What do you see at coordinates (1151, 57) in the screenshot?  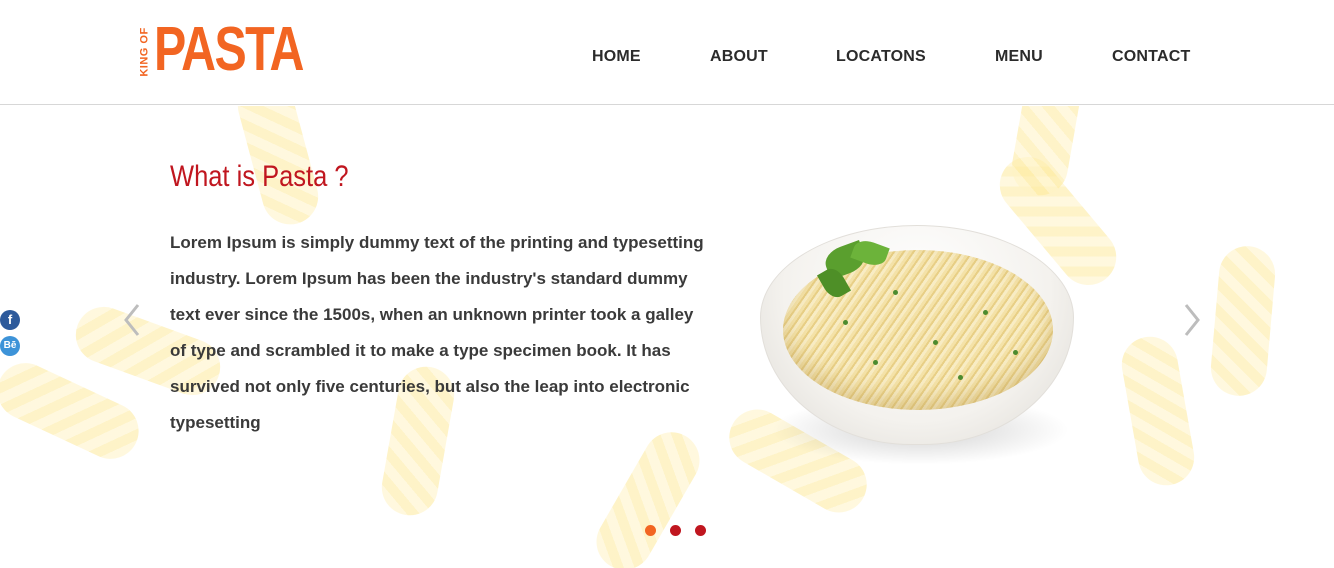 I see `nav-contact: CONTACT` at bounding box center [1151, 57].